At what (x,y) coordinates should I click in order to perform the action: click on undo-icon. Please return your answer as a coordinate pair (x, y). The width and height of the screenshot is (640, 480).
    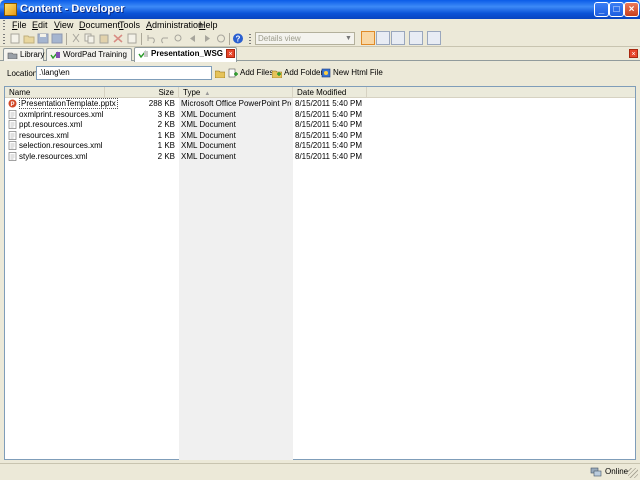
    Looking at the image, I should click on (151, 38).